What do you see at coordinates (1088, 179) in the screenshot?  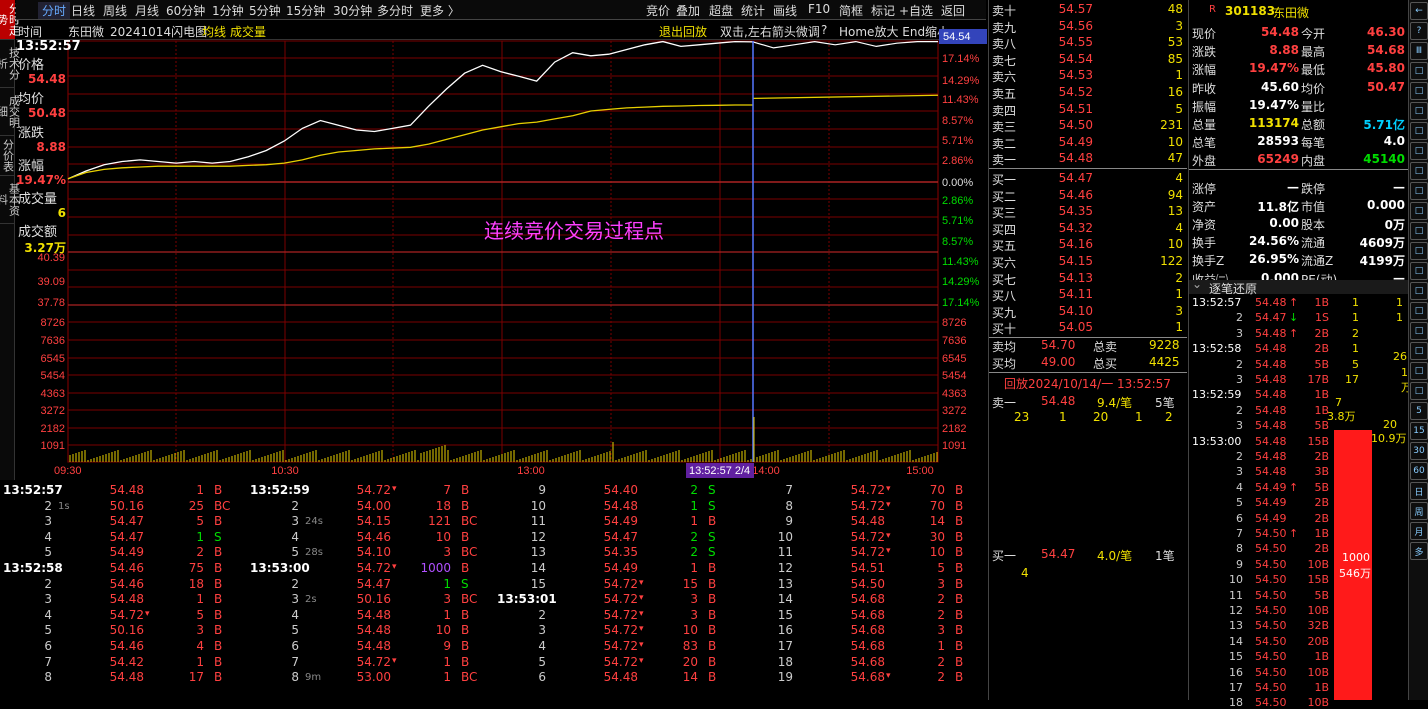 I see `ob-row: 买一 54.47 4` at bounding box center [1088, 179].